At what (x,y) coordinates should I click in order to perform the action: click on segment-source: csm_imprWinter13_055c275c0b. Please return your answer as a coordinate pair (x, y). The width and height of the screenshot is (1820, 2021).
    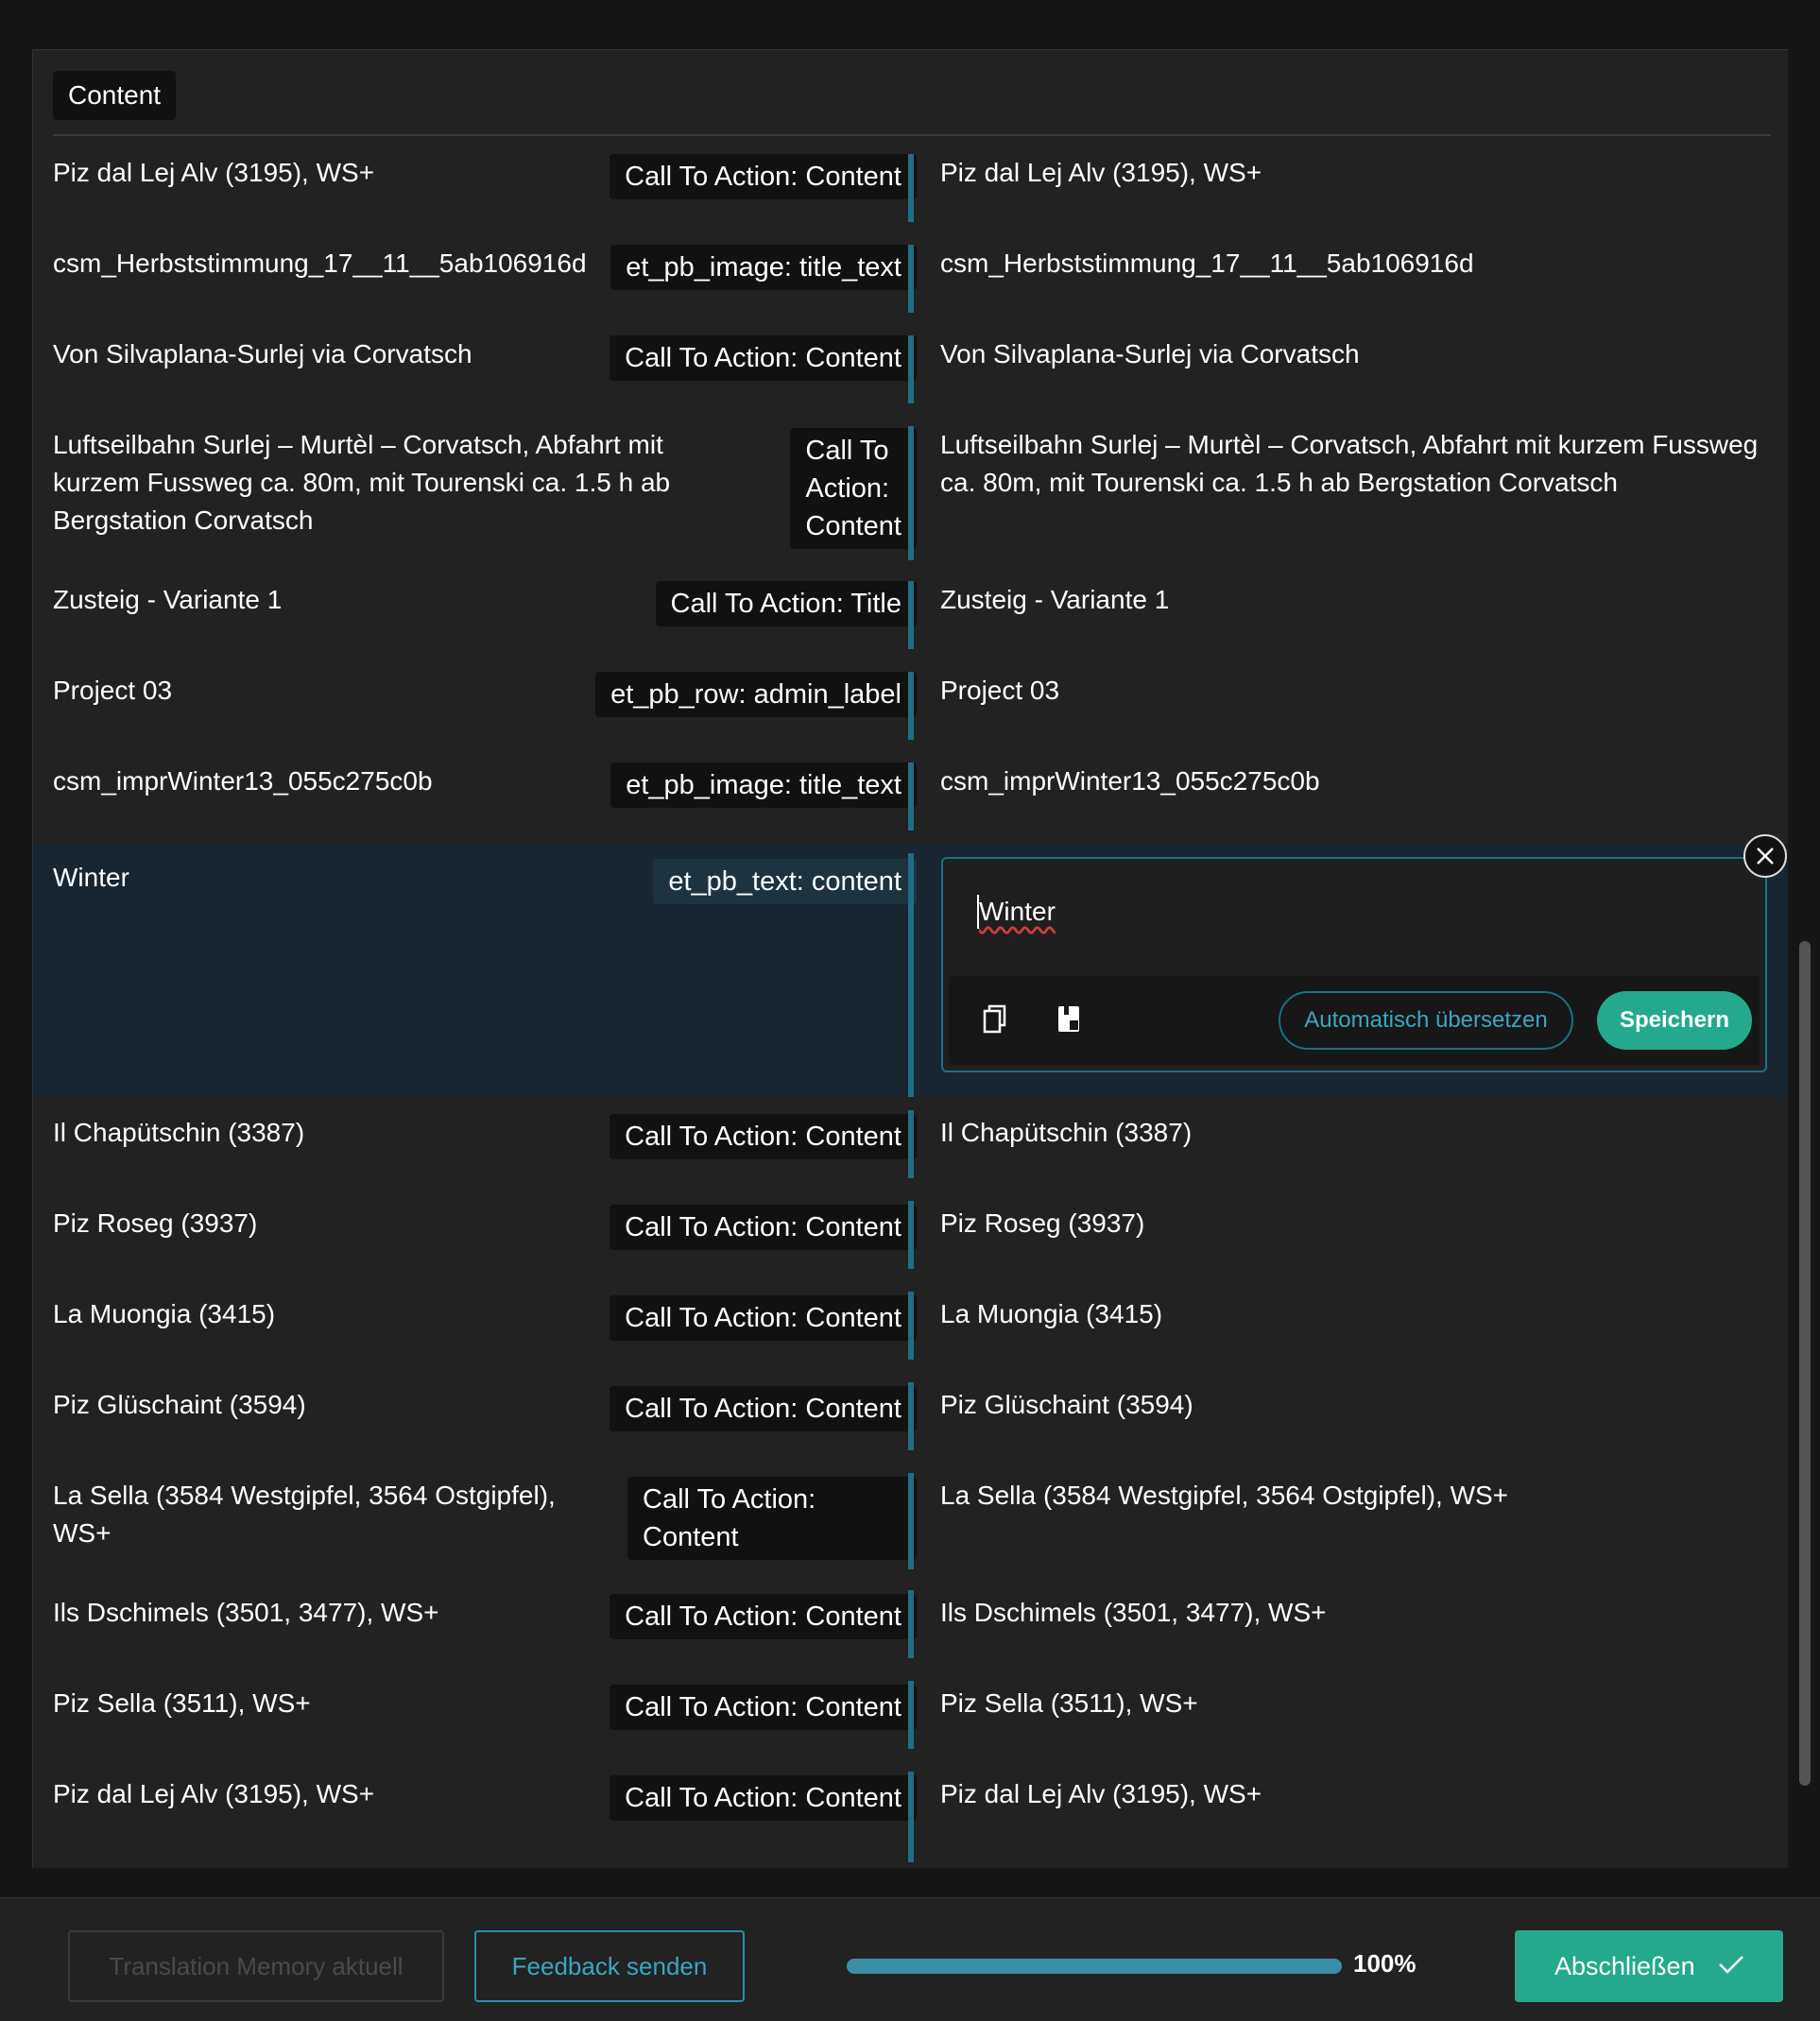
    Looking at the image, I should click on (243, 781).